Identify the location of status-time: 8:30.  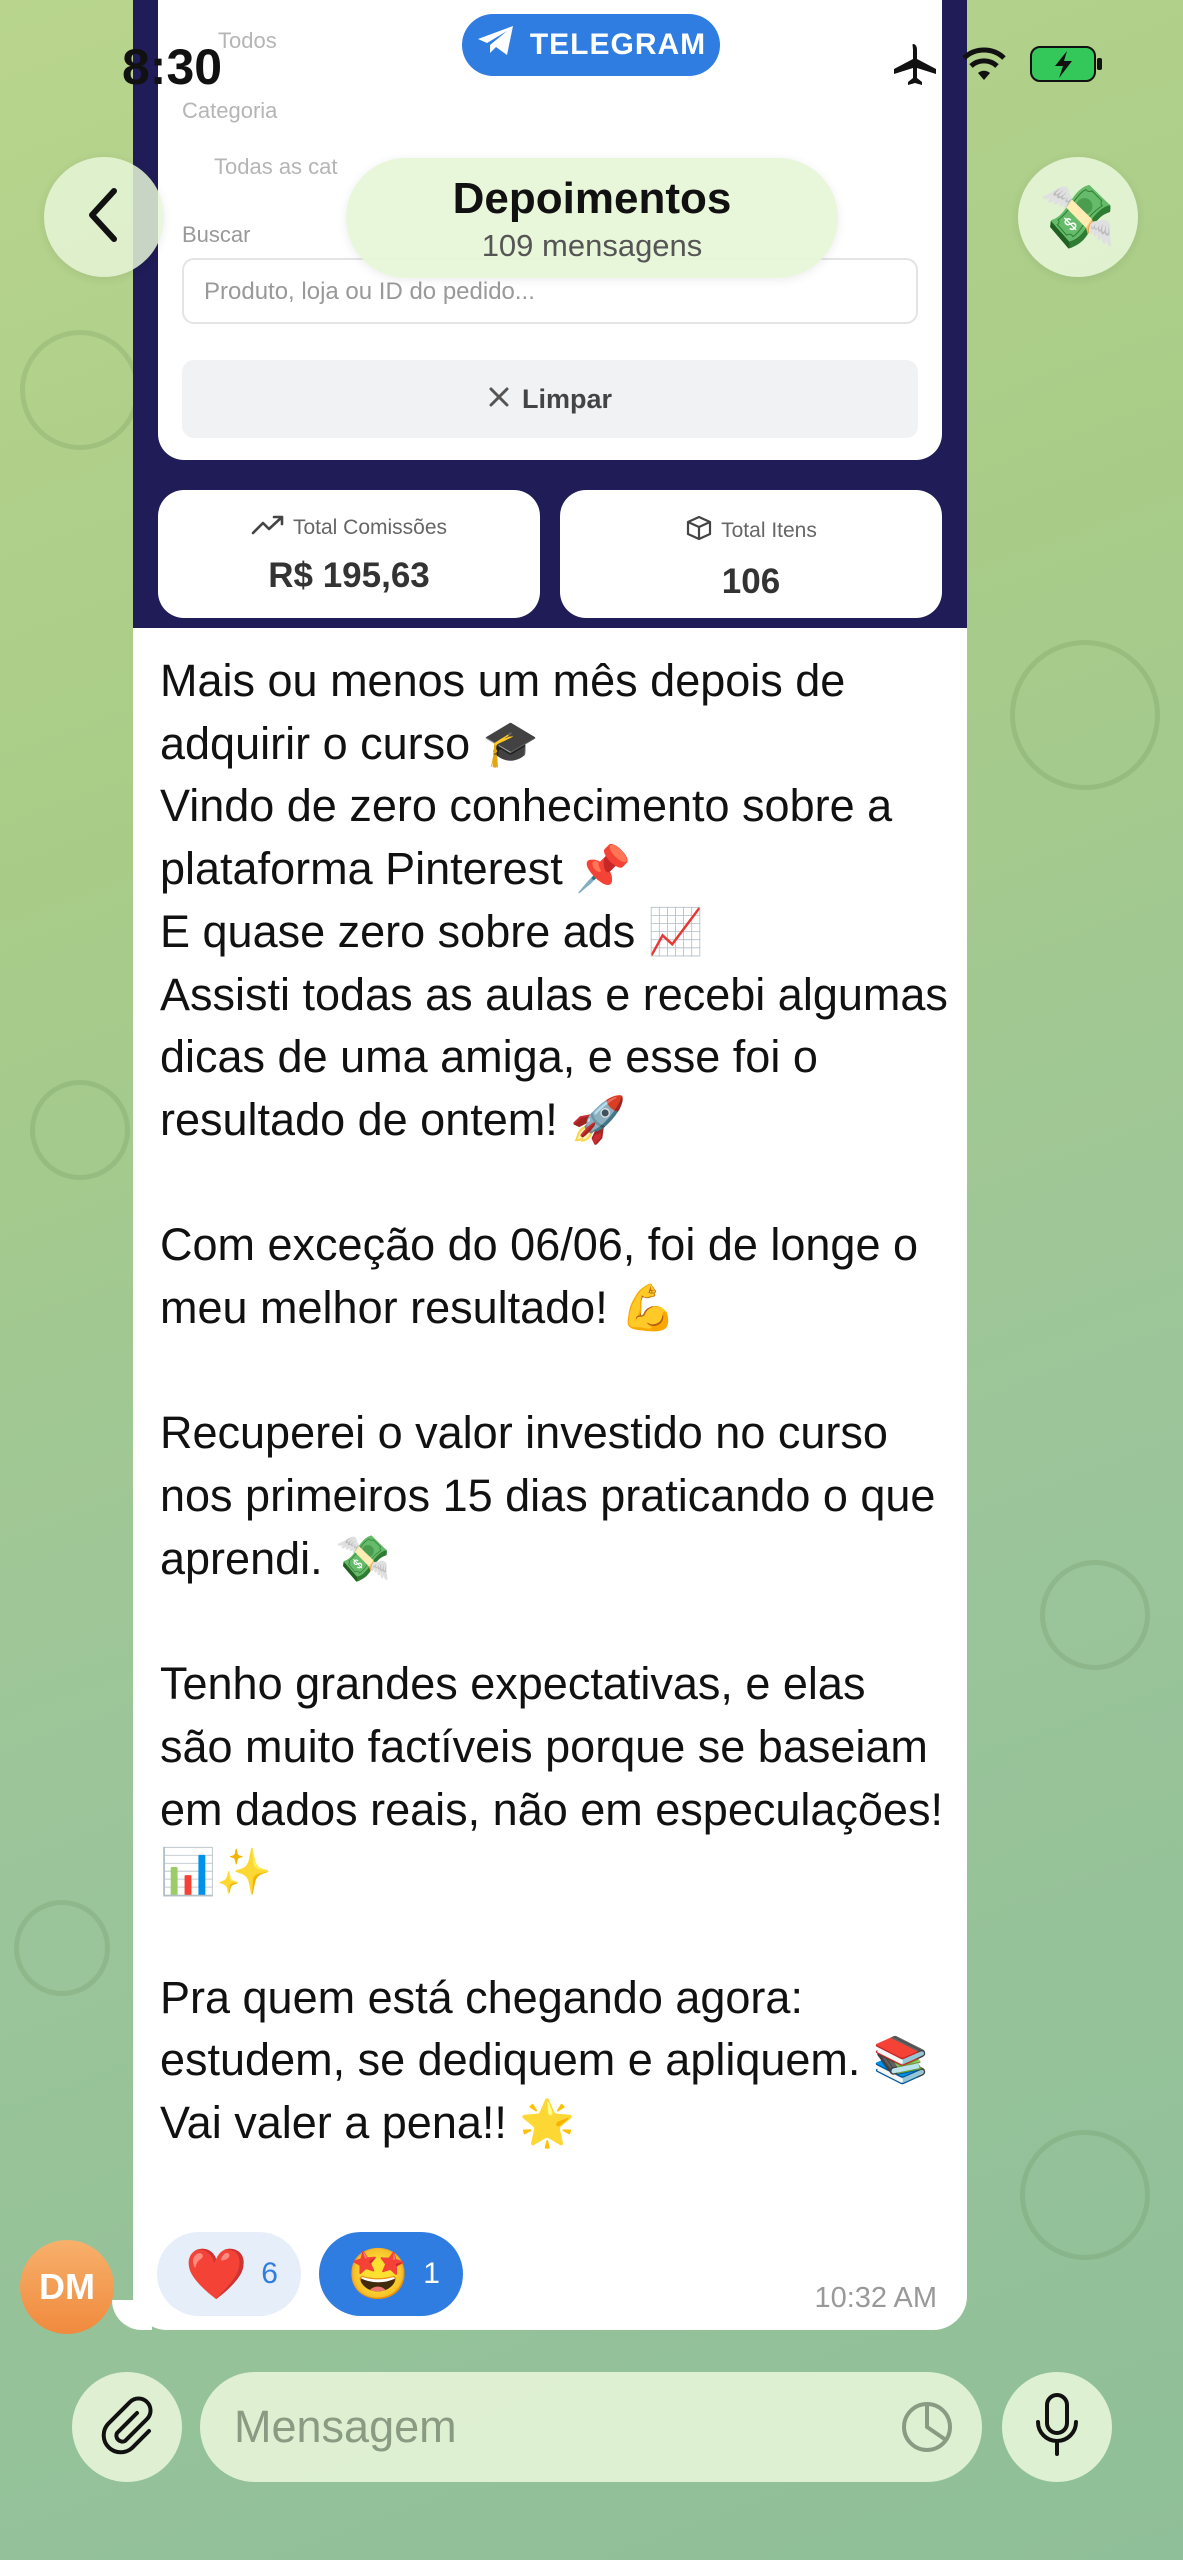
(172, 67).